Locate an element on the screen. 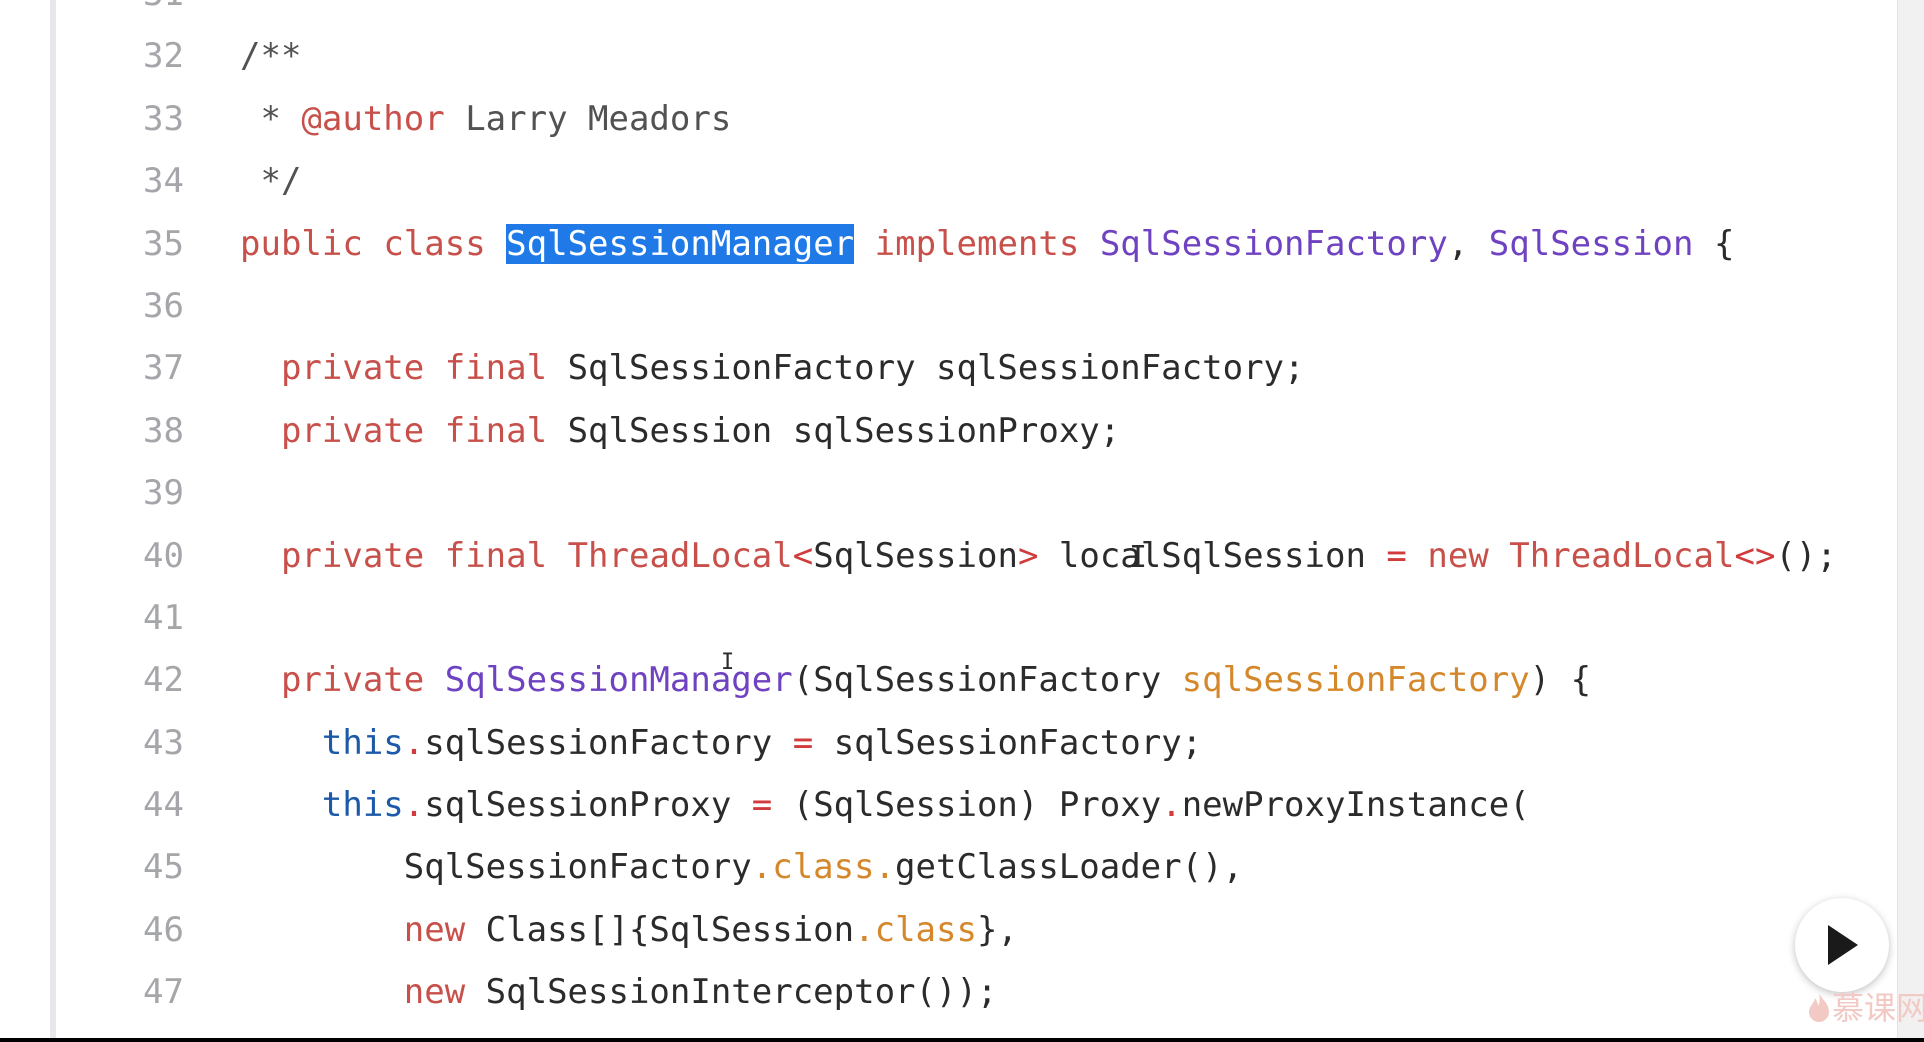 The width and height of the screenshot is (1924, 1042). line-number: 38 is located at coordinates (163, 430).